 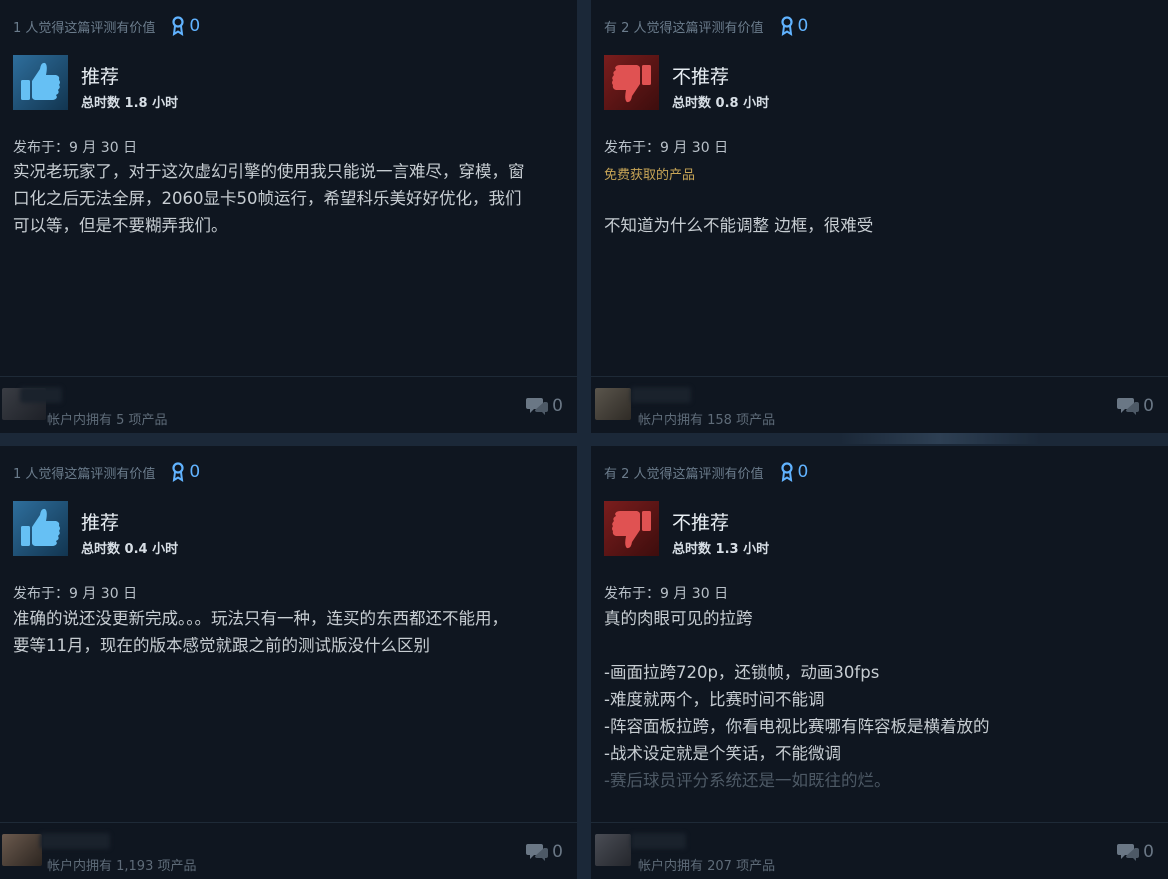 What do you see at coordinates (721, 549) in the screenshot?
I see `playtime-hours: 总时数 1.3 小时` at bounding box center [721, 549].